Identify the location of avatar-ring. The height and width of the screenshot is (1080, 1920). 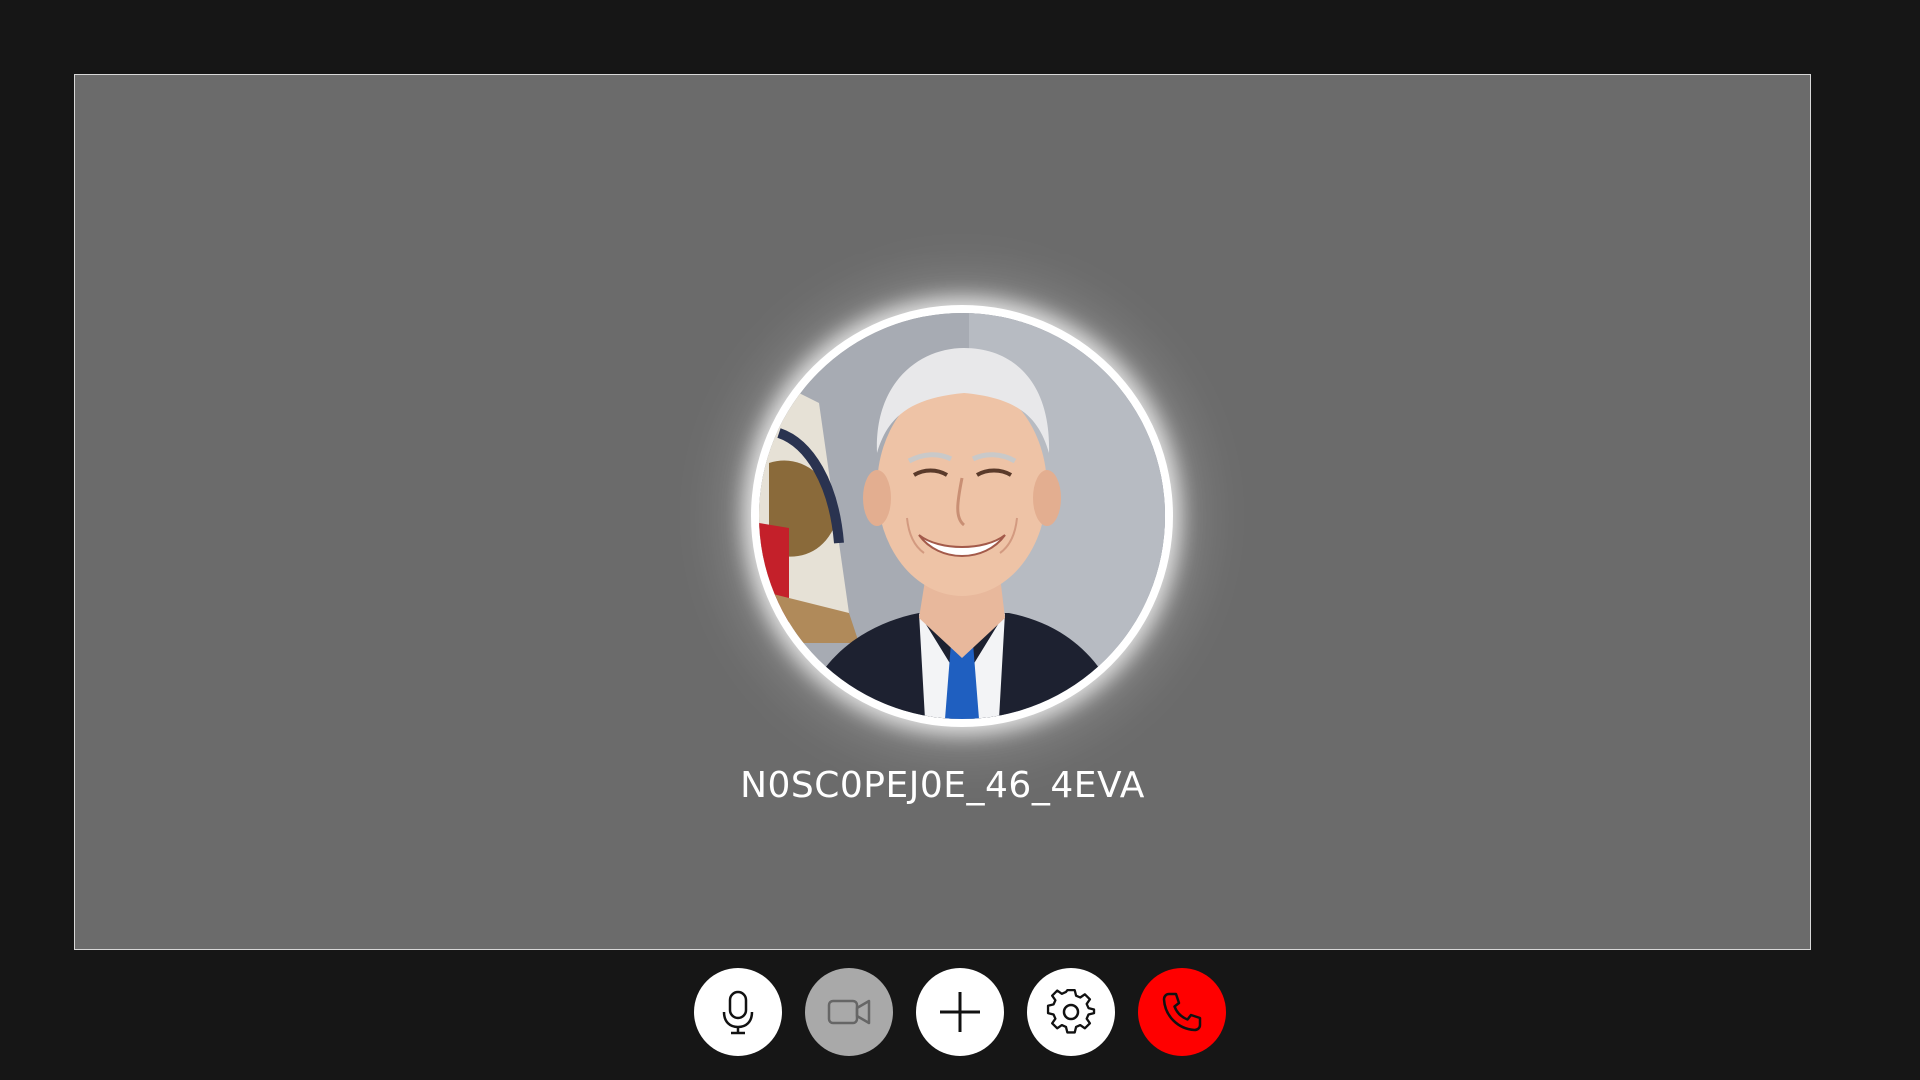
(962, 516).